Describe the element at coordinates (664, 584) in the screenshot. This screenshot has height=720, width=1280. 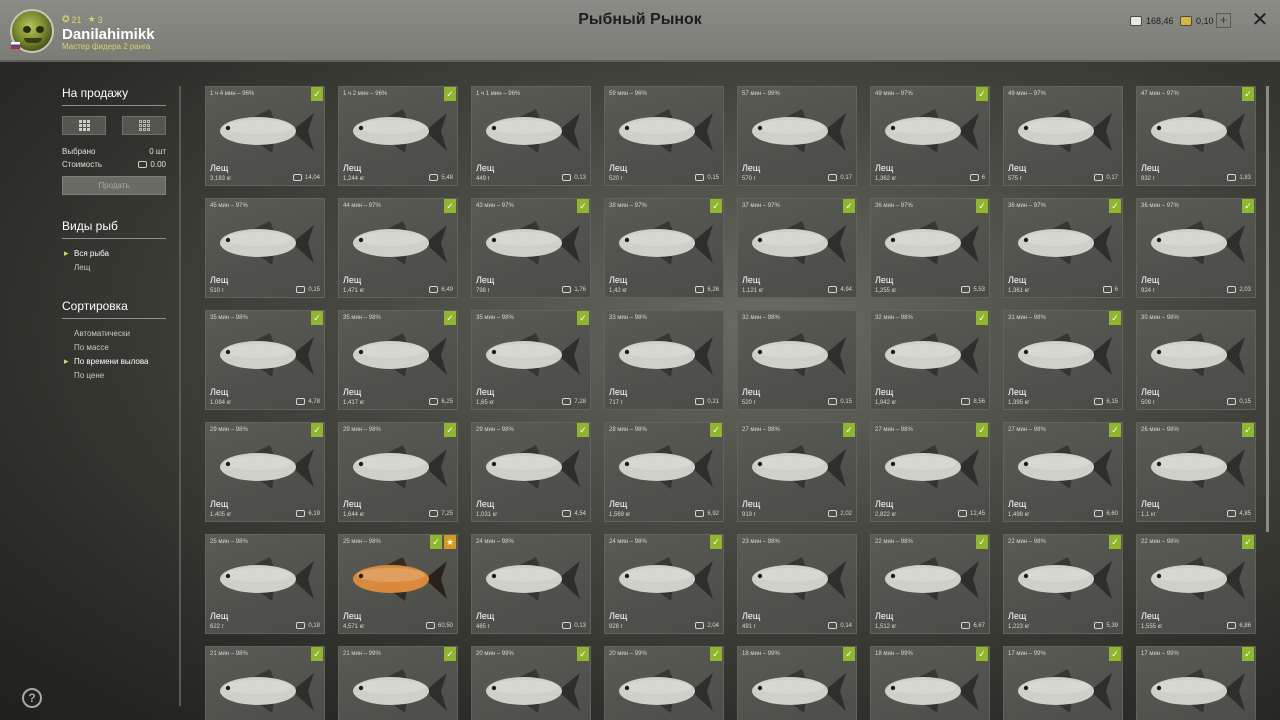
I see `fish-card: 24 мин – 98% Лещ 928 г 2,04 ✓` at that location.